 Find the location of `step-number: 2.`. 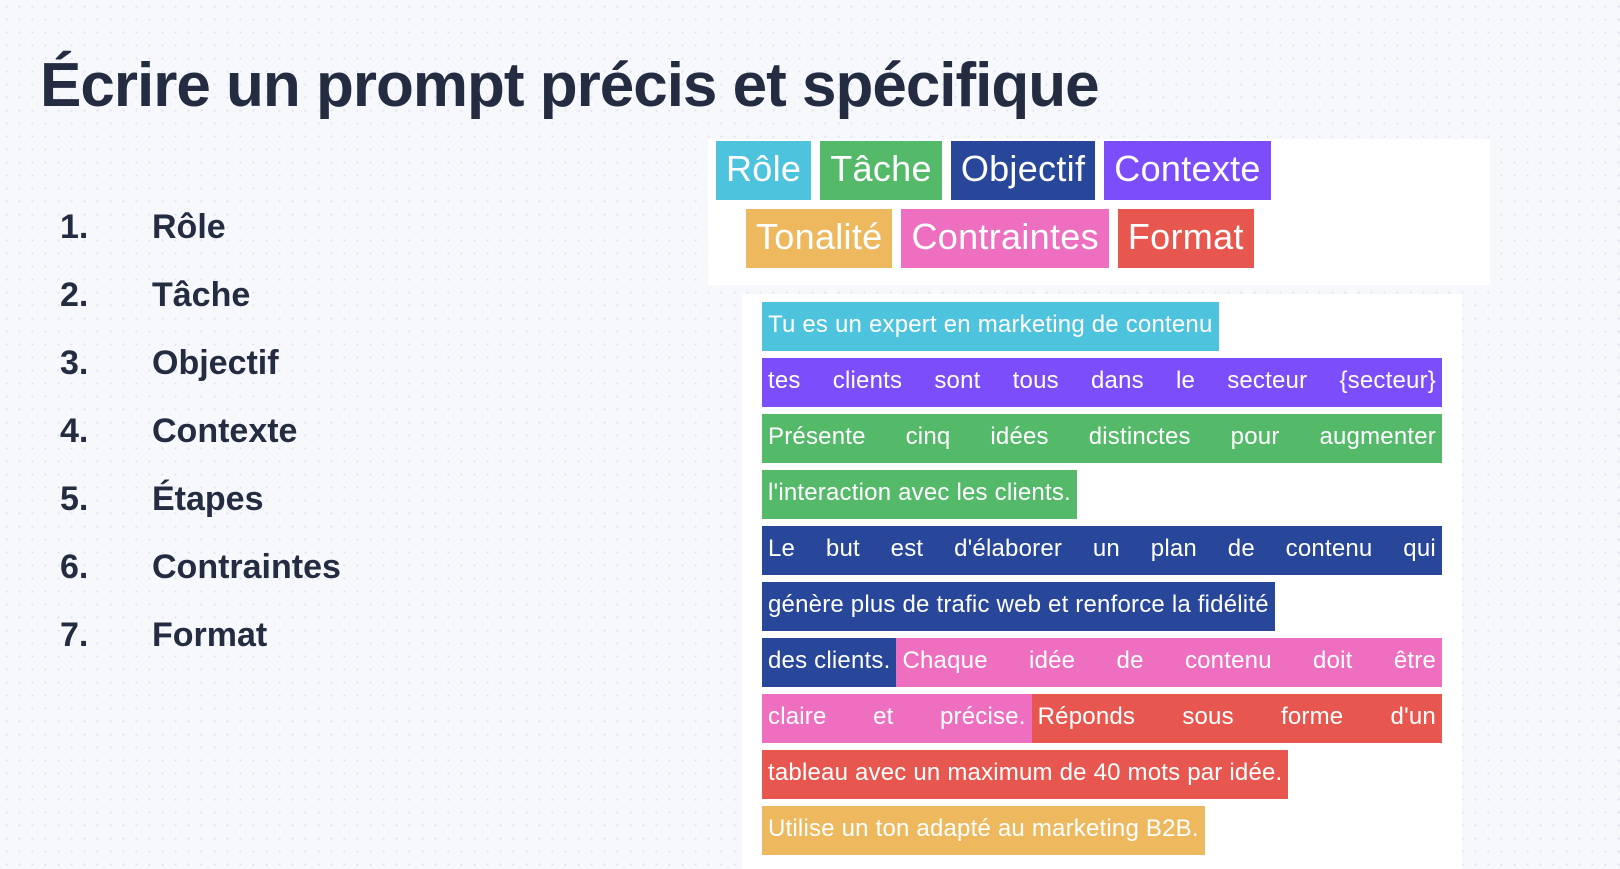

step-number: 2. is located at coordinates (74, 295).